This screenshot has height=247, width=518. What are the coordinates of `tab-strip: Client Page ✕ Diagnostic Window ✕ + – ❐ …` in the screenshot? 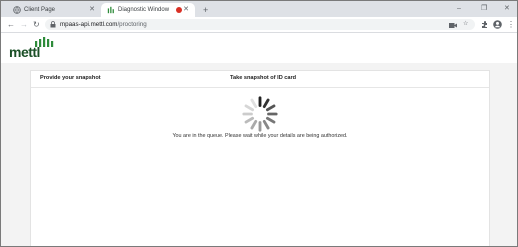 It's located at (259, 9).